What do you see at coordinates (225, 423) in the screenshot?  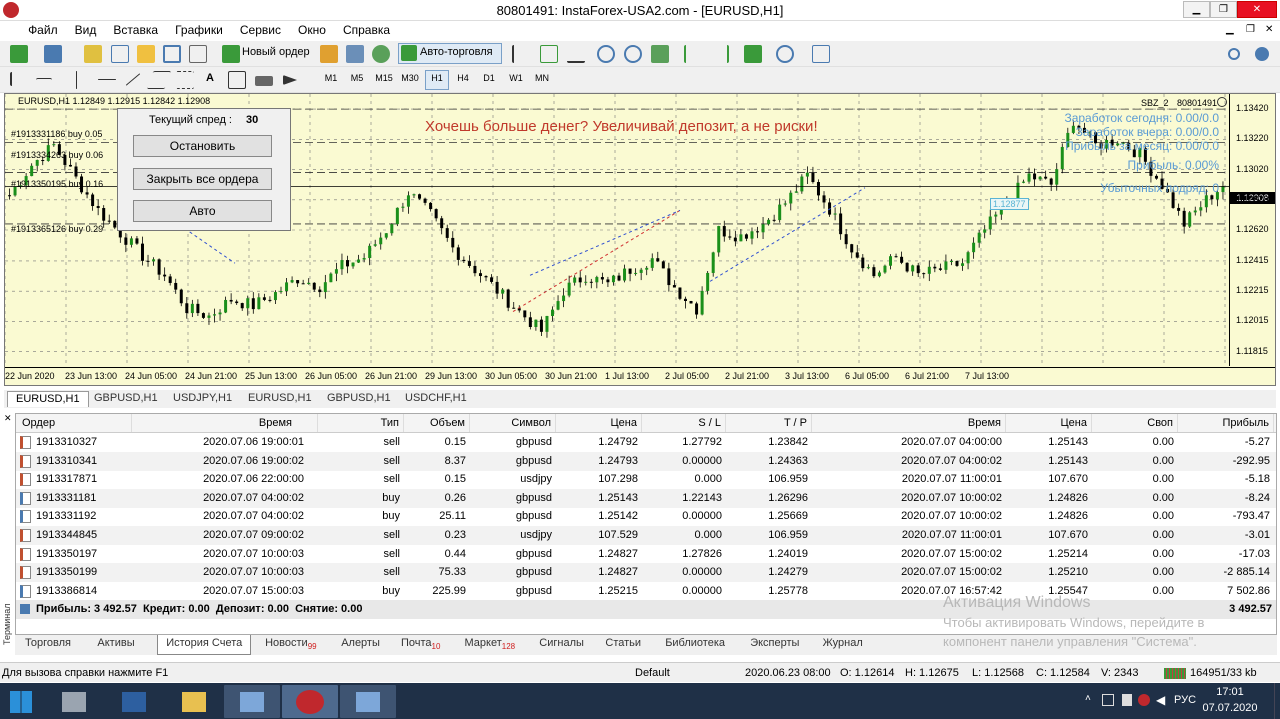 I see `col-open-time: Время` at bounding box center [225, 423].